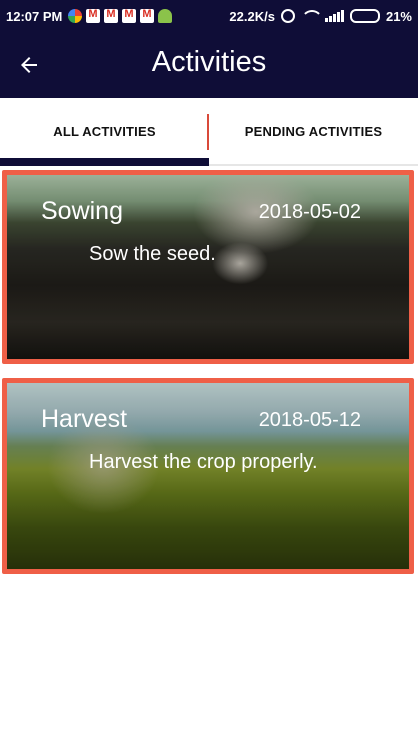 The image size is (418, 746). I want to click on activity-description: Sow the seed., so click(152, 254).